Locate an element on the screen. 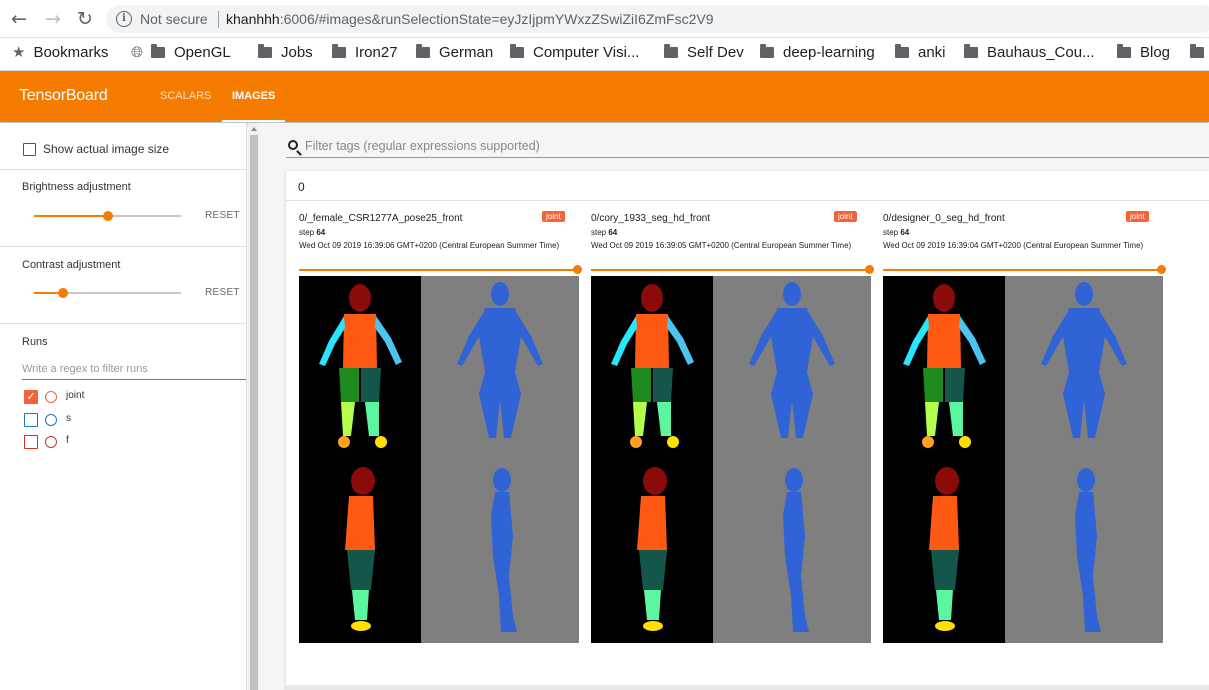  card-image is located at coordinates (731, 459).